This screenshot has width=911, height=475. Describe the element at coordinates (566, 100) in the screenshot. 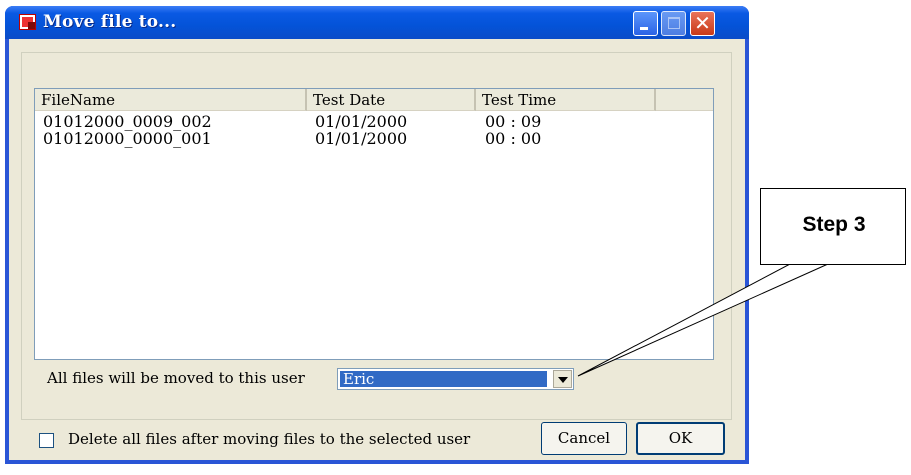

I see `column-header-test-time: Test Time` at that location.